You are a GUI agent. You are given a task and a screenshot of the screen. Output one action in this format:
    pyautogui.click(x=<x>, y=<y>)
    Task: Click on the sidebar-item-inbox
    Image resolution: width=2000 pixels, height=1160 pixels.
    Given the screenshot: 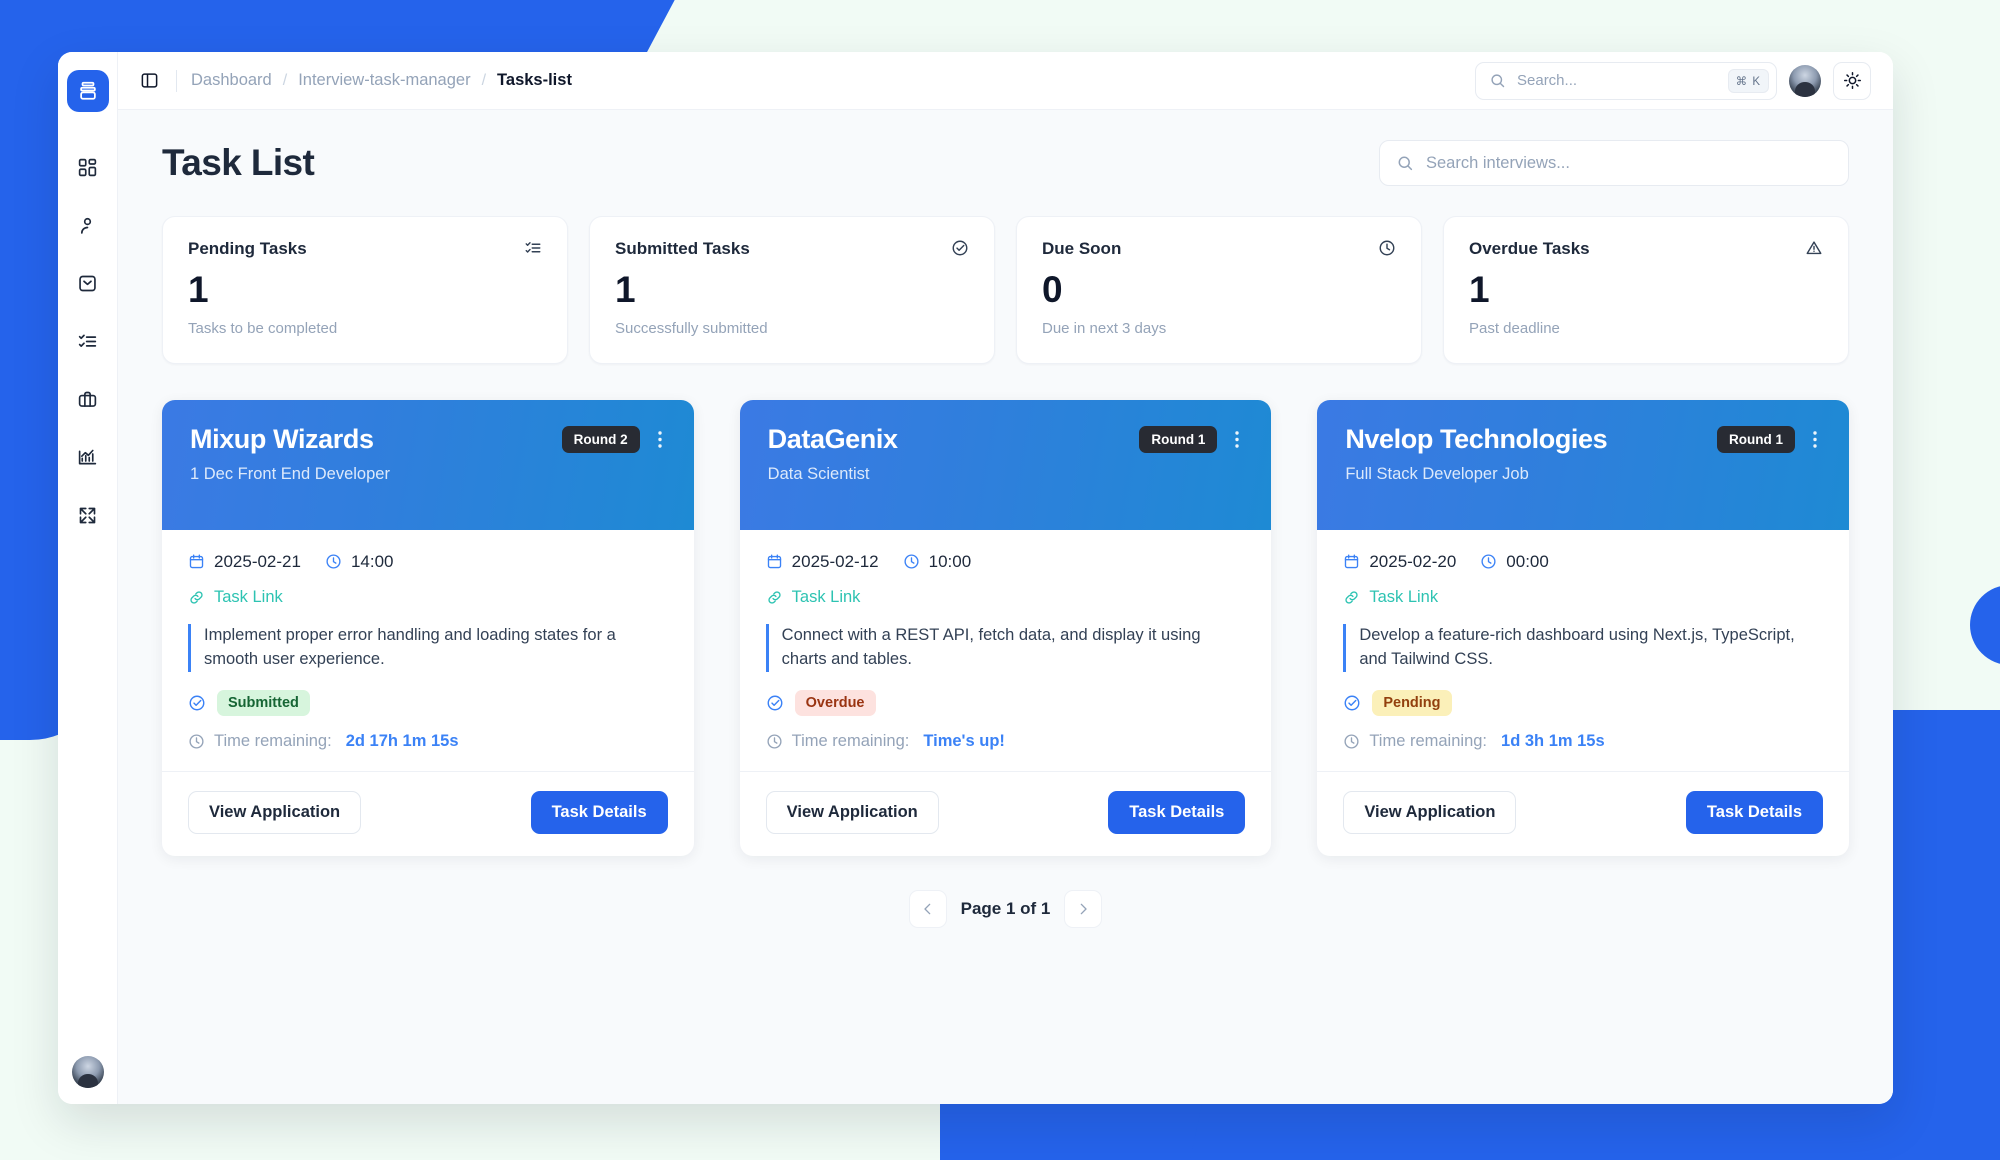 What is the action you would take?
    pyautogui.click(x=88, y=283)
    